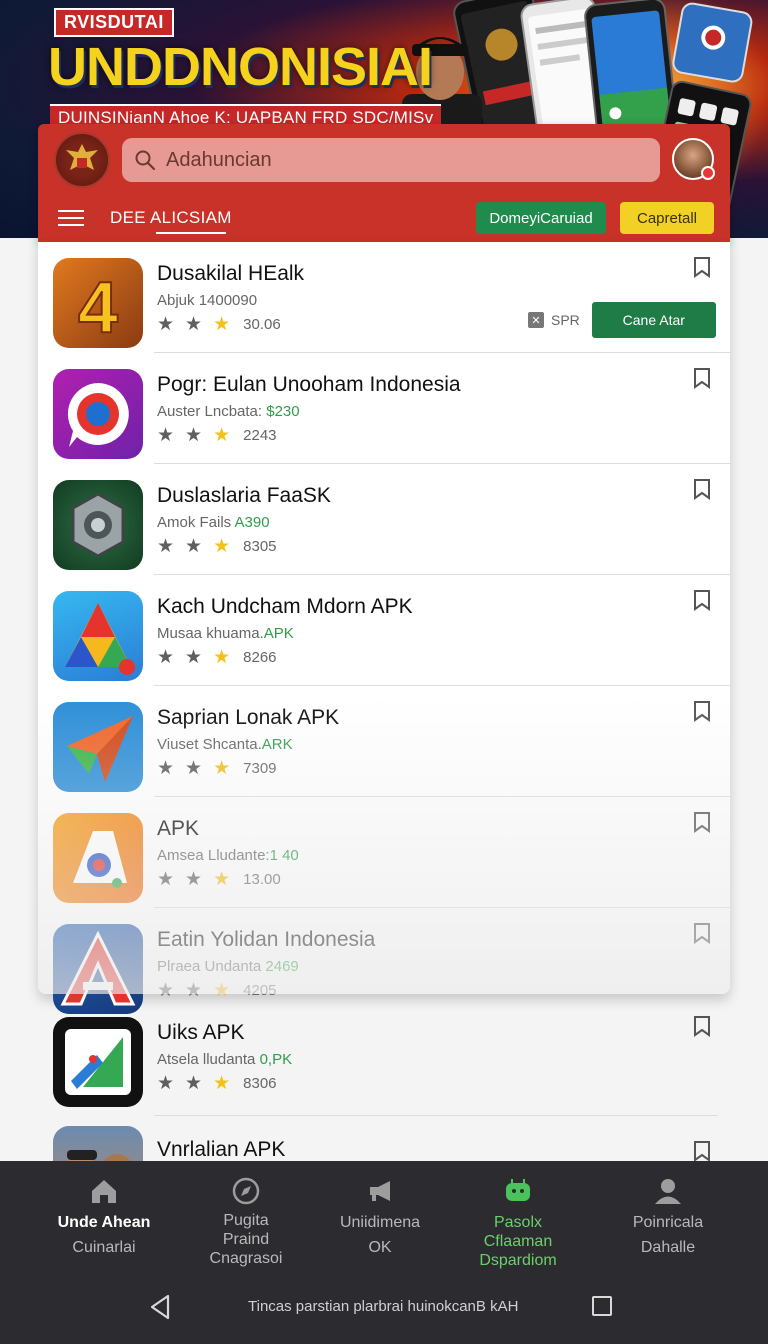 Image resolution: width=768 pixels, height=1344 pixels. What do you see at coordinates (98, 858) in the screenshot?
I see `app-icon-a-bubble` at bounding box center [98, 858].